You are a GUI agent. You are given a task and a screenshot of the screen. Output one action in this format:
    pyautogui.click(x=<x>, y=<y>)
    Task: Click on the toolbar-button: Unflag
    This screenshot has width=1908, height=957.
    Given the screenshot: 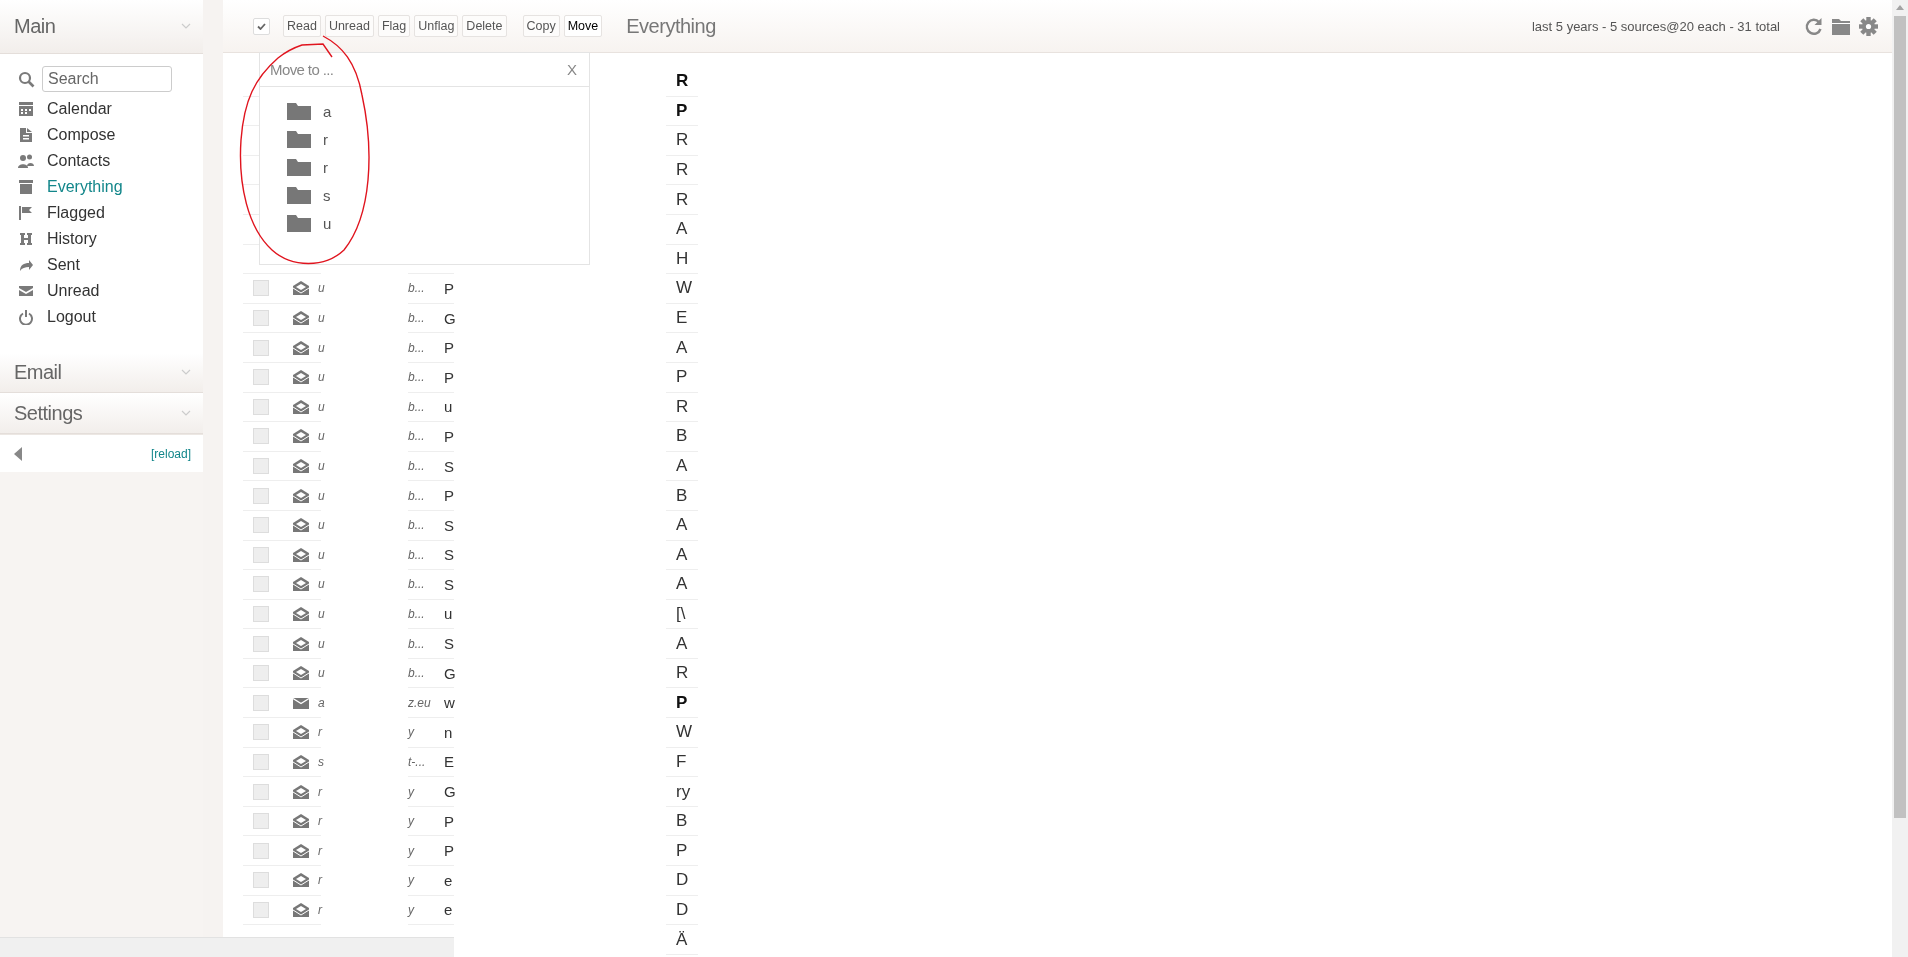 What is the action you would take?
    pyautogui.click(x=436, y=26)
    